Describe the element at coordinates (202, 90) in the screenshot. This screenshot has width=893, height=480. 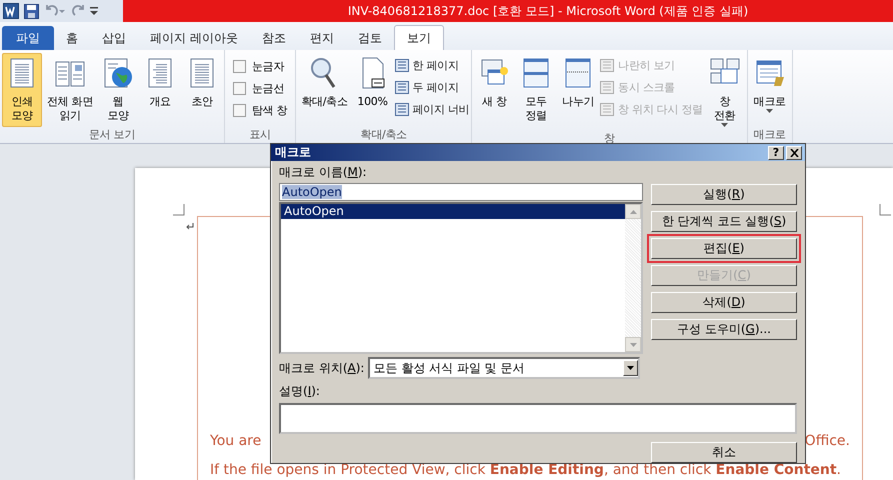
I see `ribbon-button: 초안` at that location.